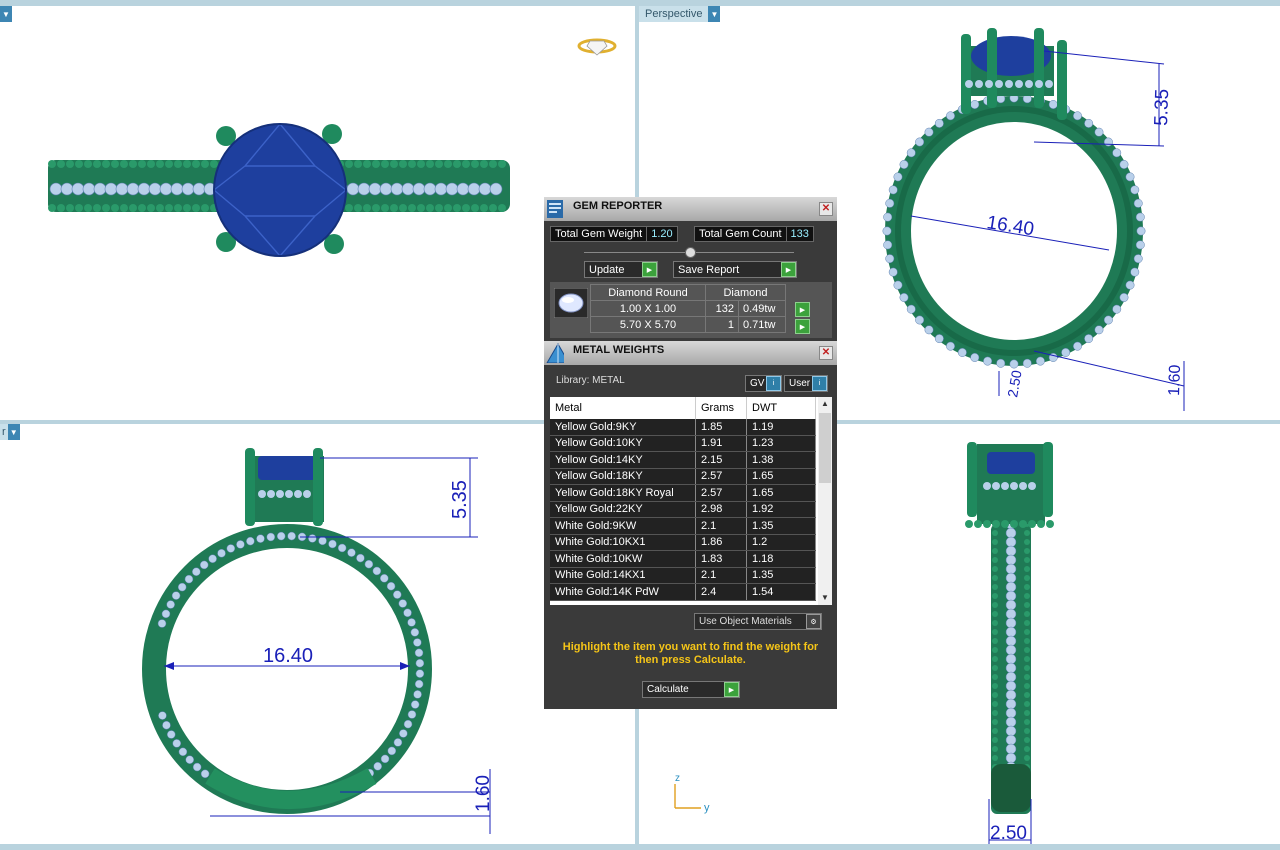  I want to click on total-weight-label: Total Gem Weight, so click(598, 234).